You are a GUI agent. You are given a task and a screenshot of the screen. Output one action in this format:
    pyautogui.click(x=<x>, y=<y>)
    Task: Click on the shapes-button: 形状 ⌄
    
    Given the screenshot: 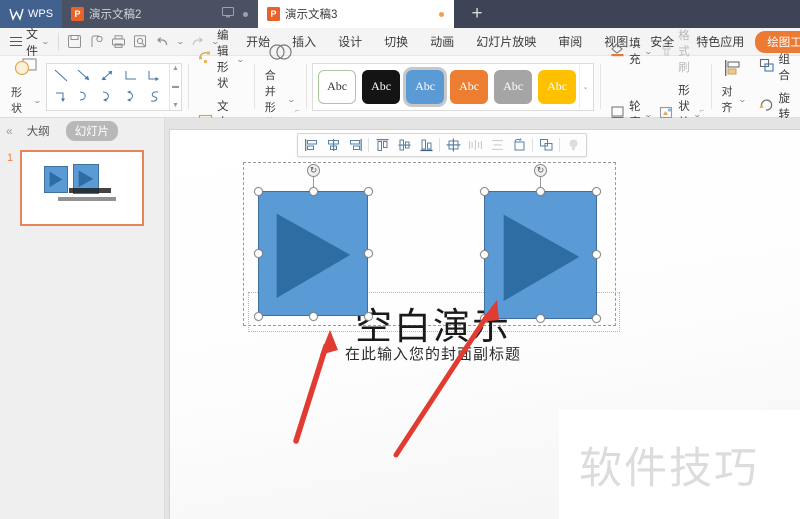 What is the action you would take?
    pyautogui.click(x=26, y=86)
    